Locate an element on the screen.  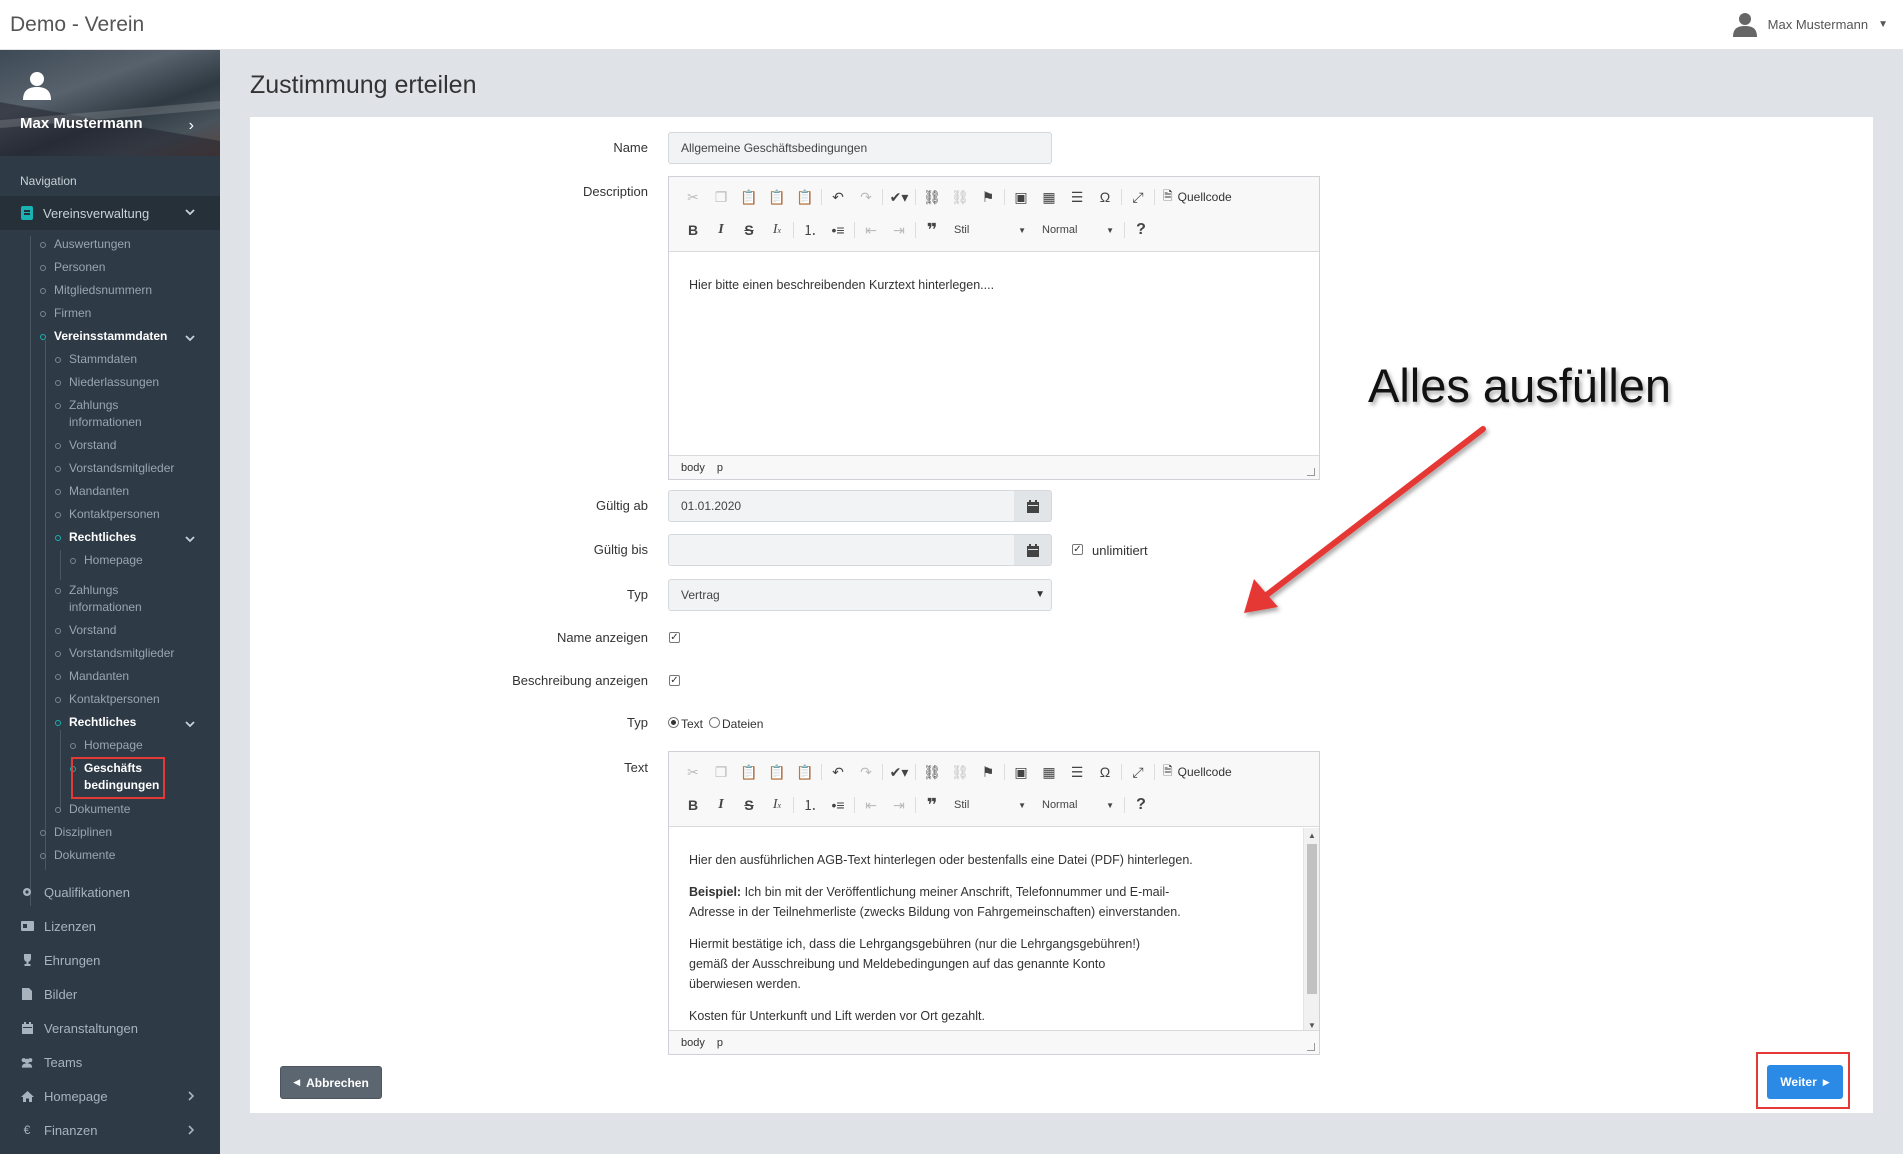
tree-item-zahlungsinformationen: Zahlungs informationen is located at coordinates (98, 599).